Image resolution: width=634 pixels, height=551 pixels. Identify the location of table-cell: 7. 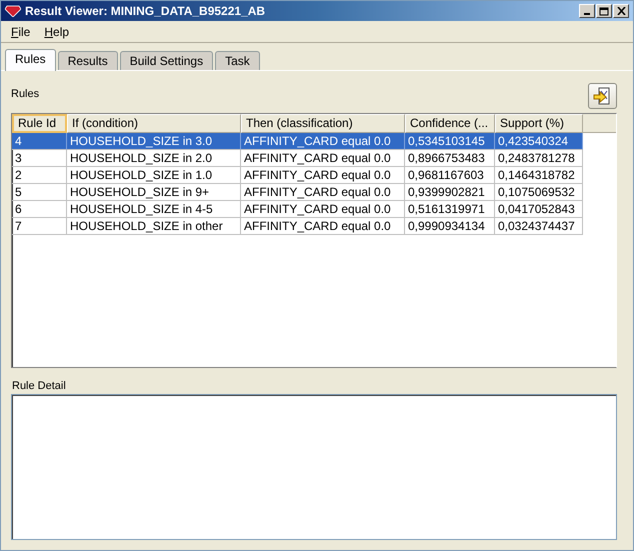
(39, 226).